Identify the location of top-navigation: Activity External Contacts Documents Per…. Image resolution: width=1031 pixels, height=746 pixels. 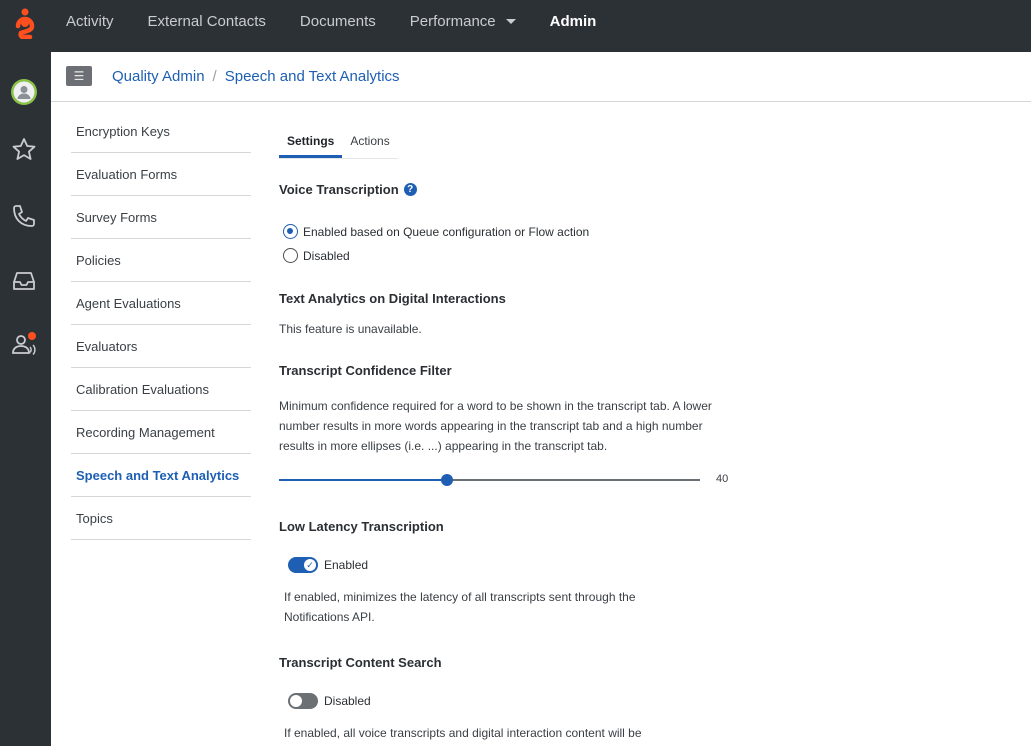
(348, 21).